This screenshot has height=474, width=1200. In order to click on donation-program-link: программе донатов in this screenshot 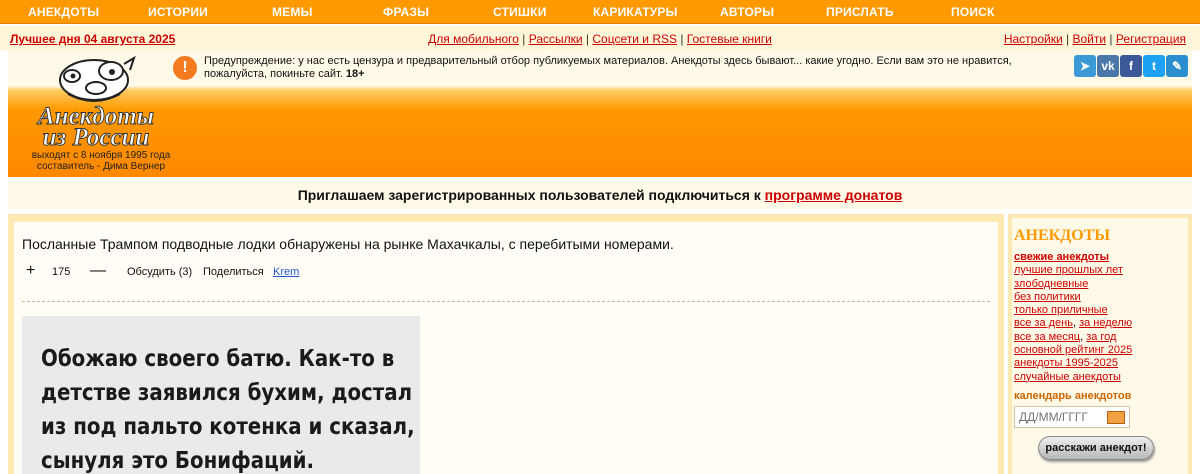, I will do `click(834, 195)`.